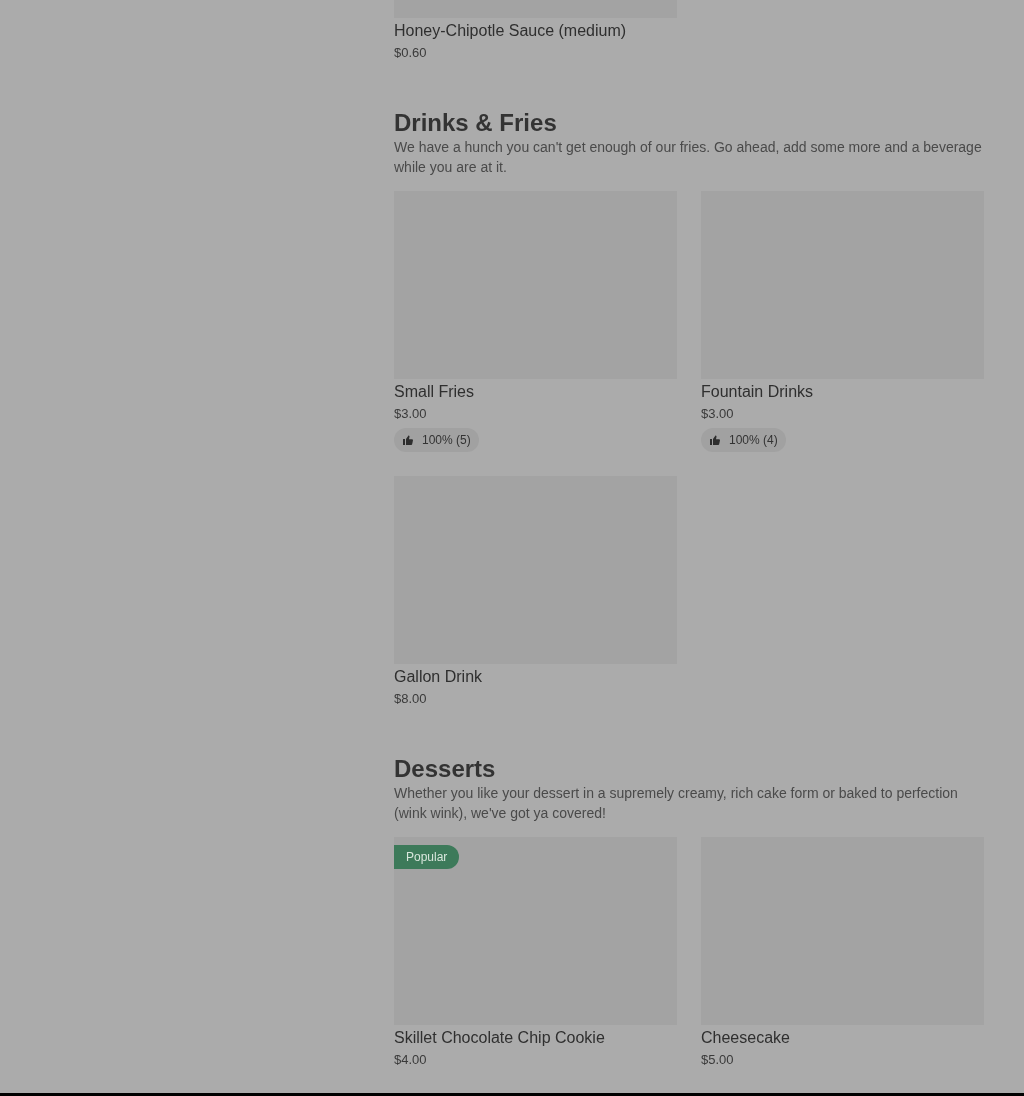 The height and width of the screenshot is (1096, 1024). Describe the element at coordinates (688, 157) in the screenshot. I see `section-description: We have a hunch you can't get enough of our fries. Go ahead, add some more and a beverage while you are at it.` at that location.